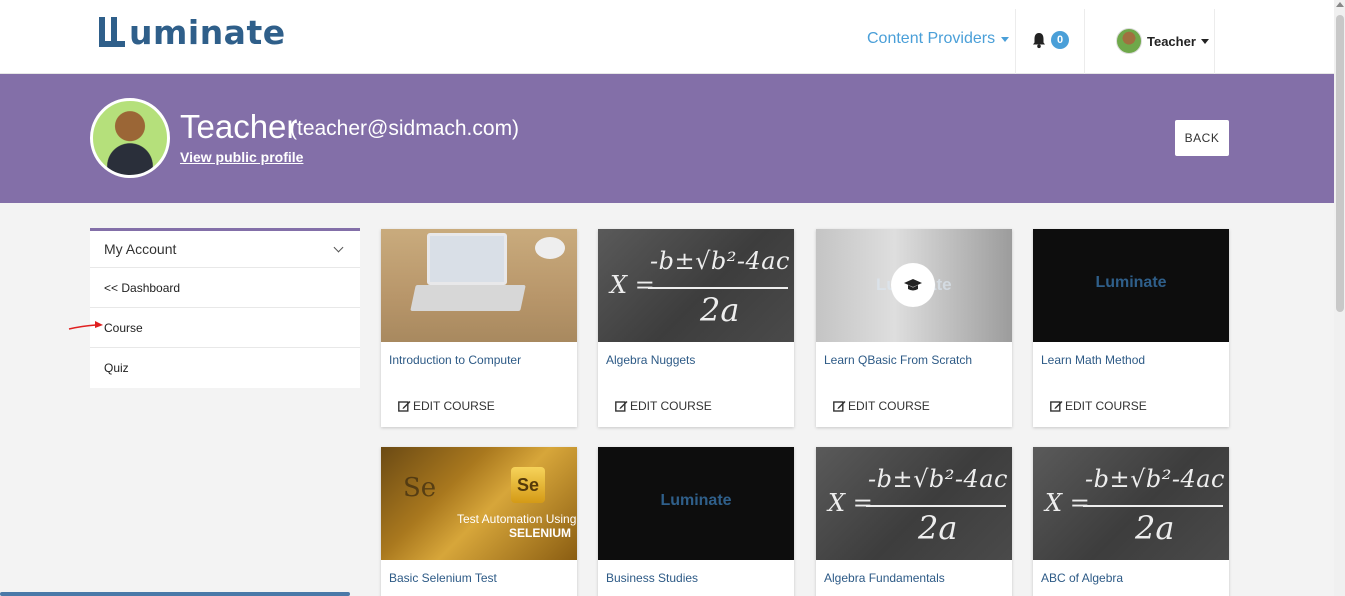  I want to click on course-card: Luminate Business Studies, so click(696, 521).